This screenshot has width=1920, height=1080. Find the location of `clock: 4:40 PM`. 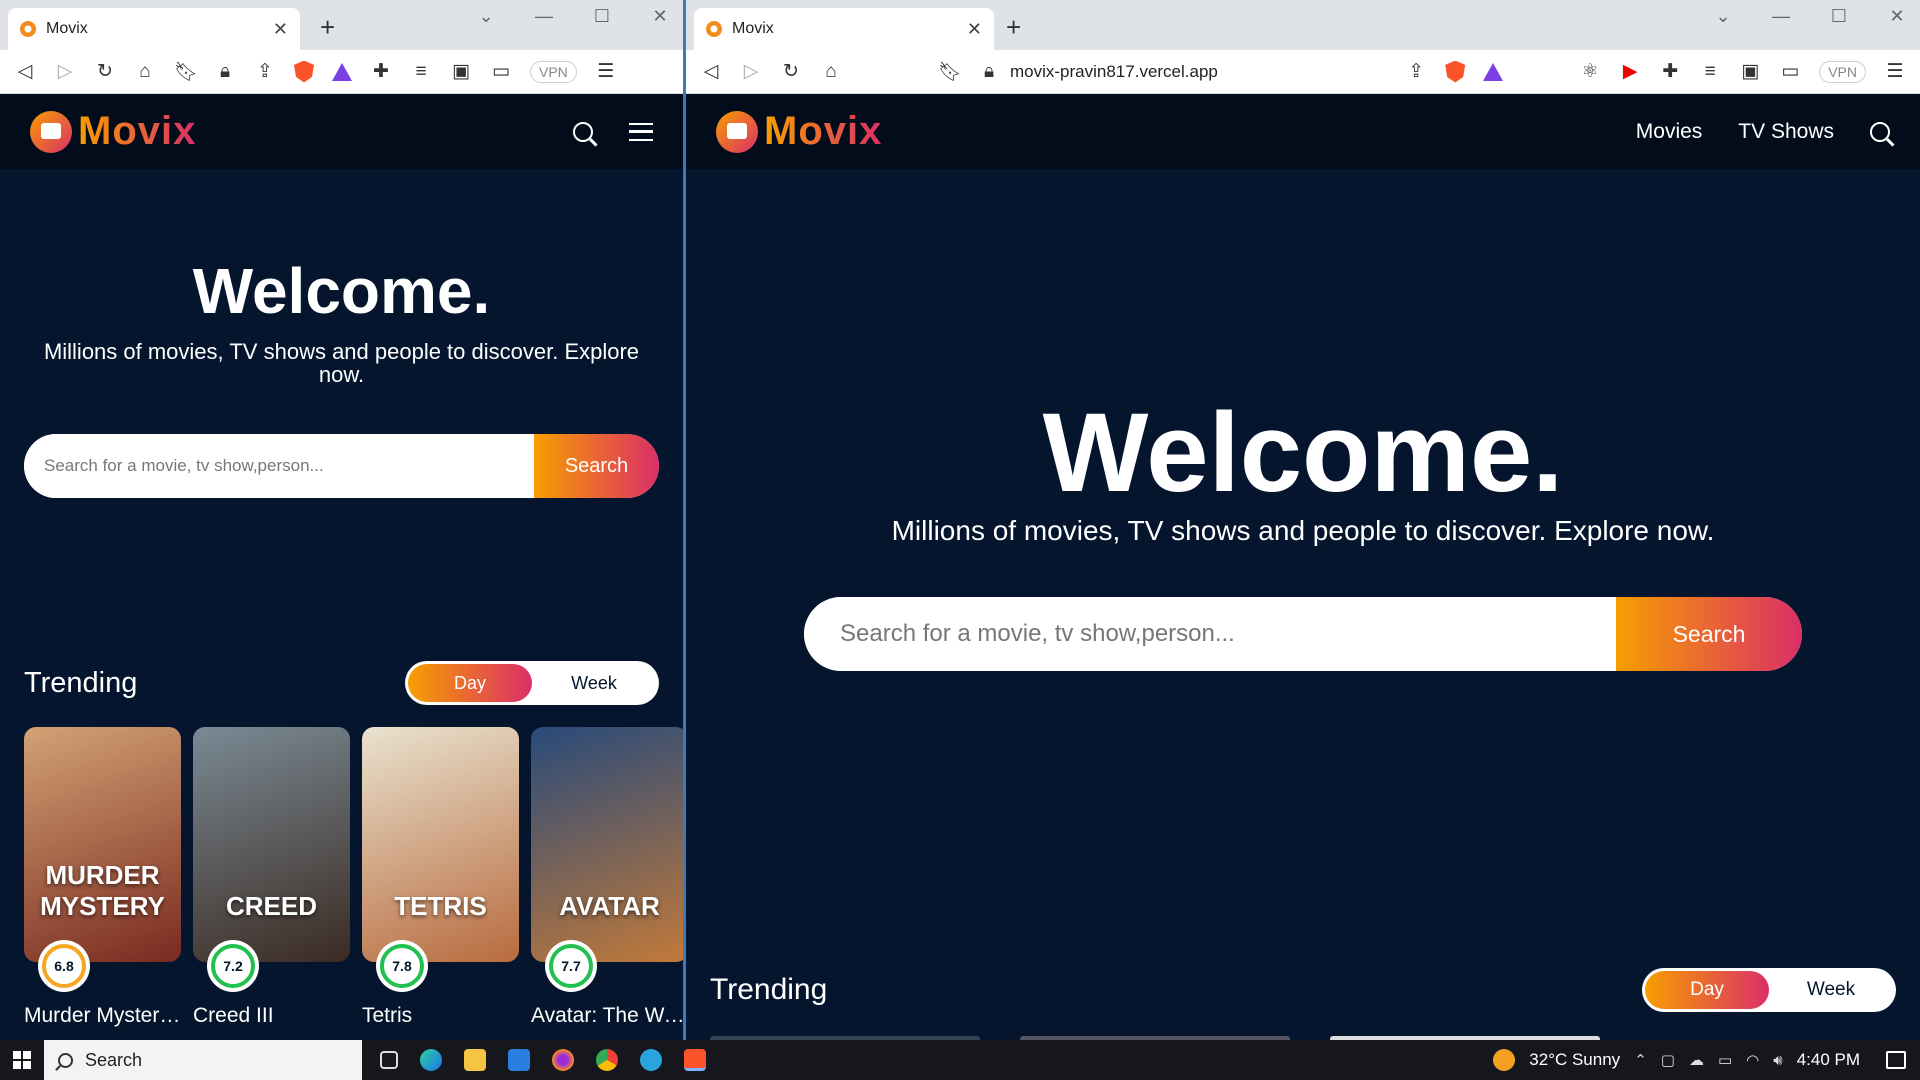

clock: 4:40 PM is located at coordinates (1828, 1060).